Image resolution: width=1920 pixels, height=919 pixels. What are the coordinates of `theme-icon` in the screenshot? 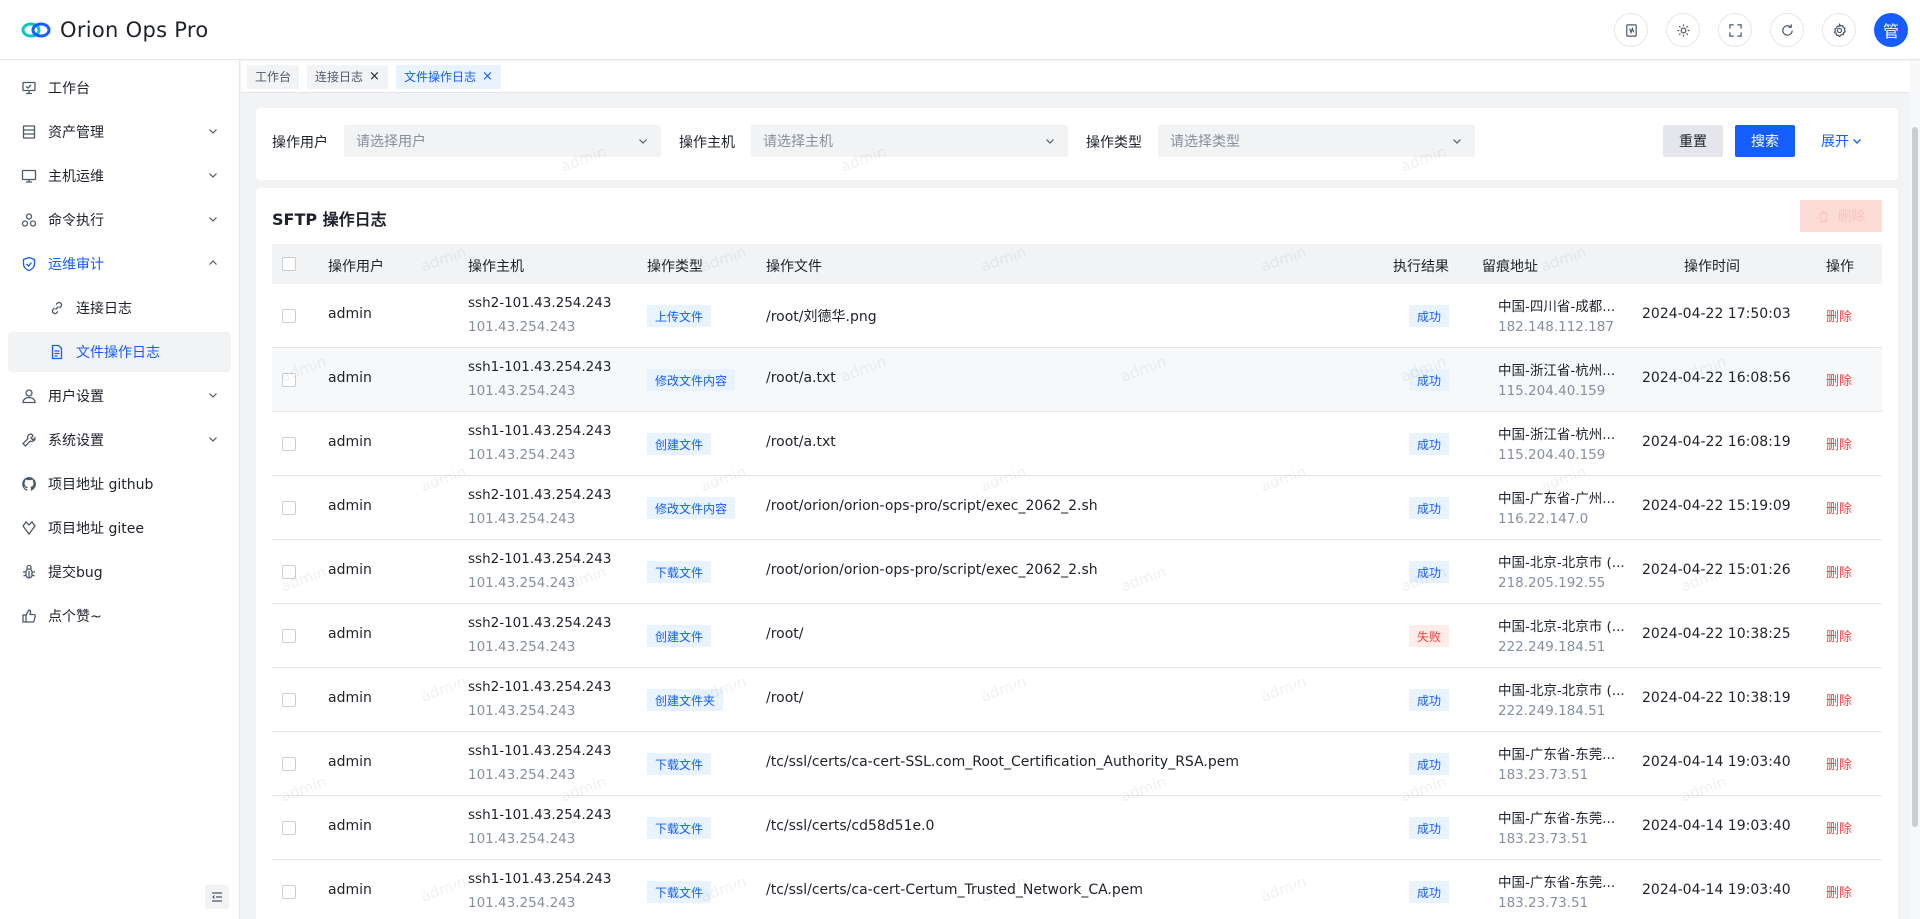 It's located at (1683, 30).